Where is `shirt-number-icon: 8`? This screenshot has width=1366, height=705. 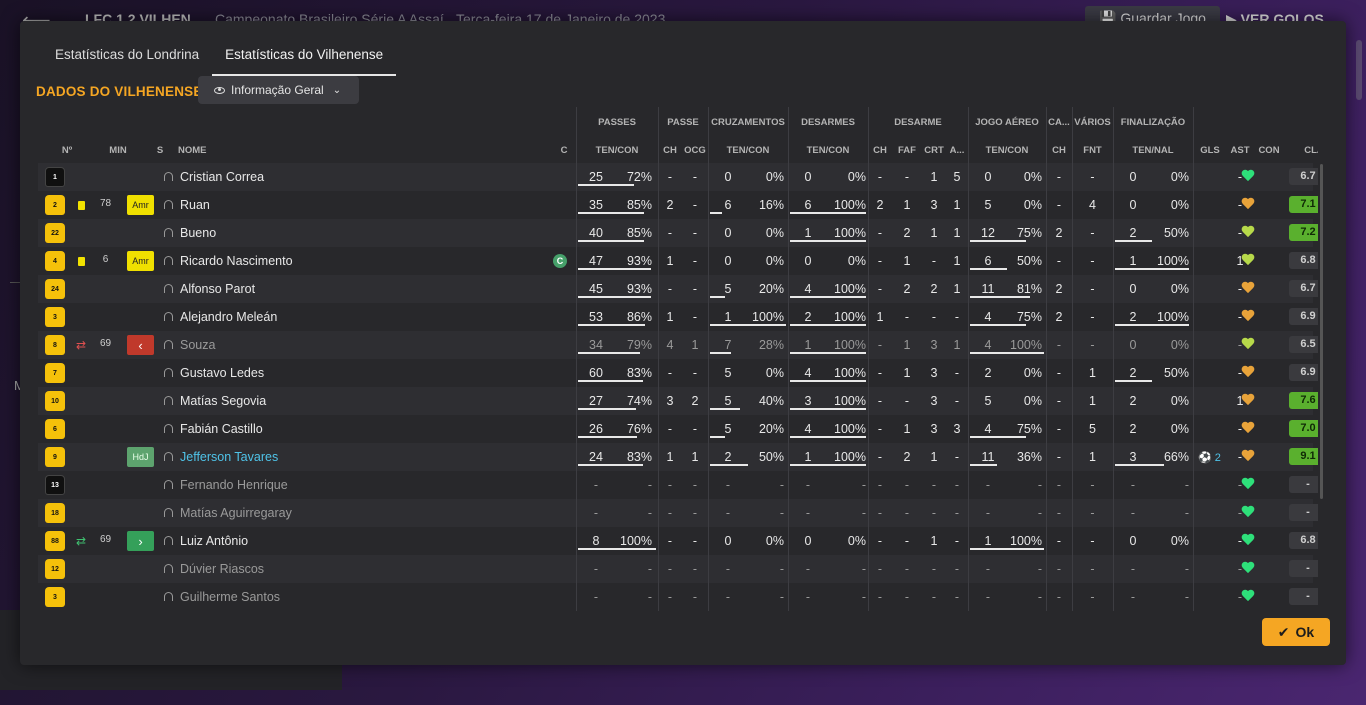 shirt-number-icon: 8 is located at coordinates (55, 345).